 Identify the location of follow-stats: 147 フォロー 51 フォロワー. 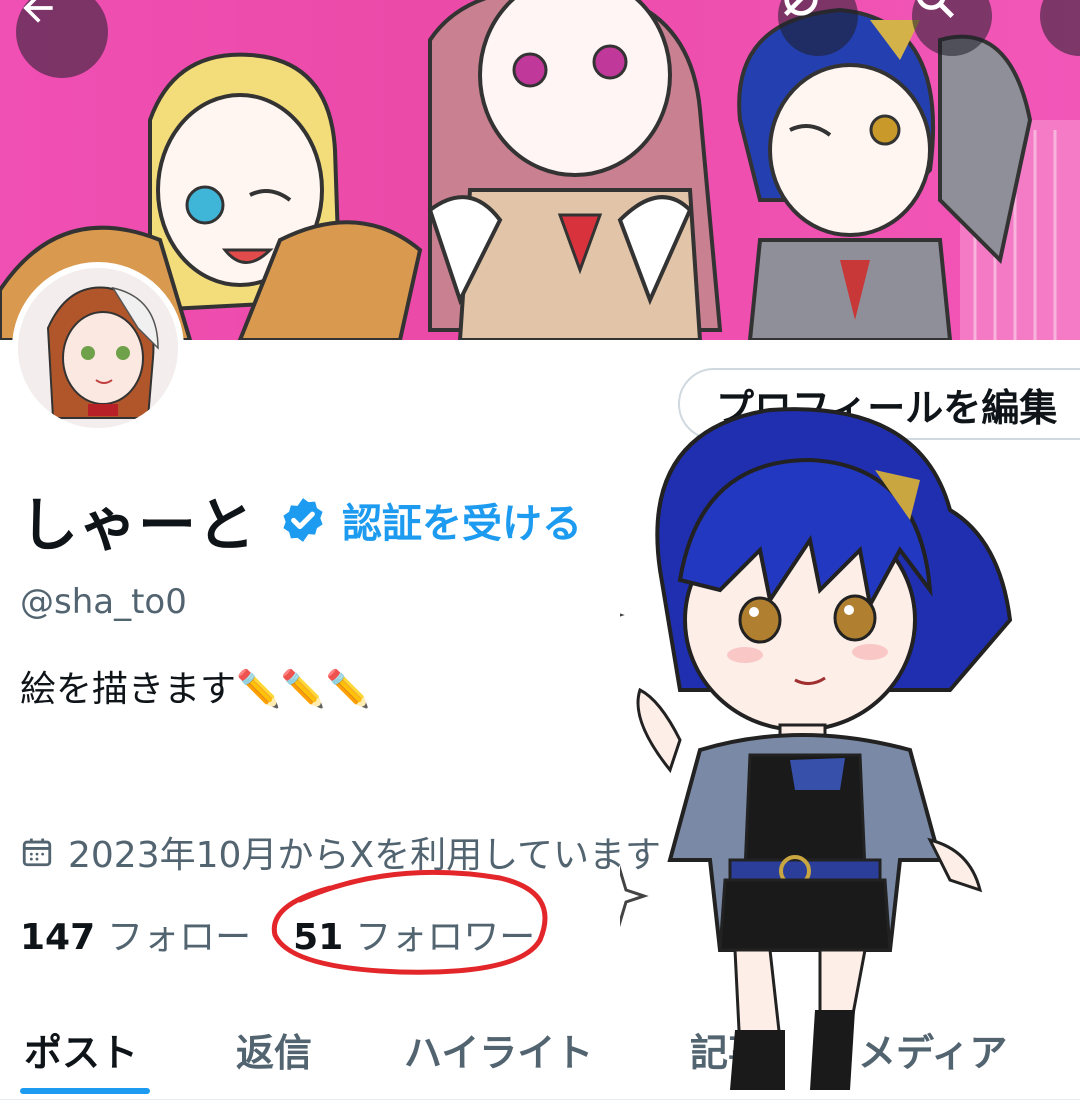
(277, 934).